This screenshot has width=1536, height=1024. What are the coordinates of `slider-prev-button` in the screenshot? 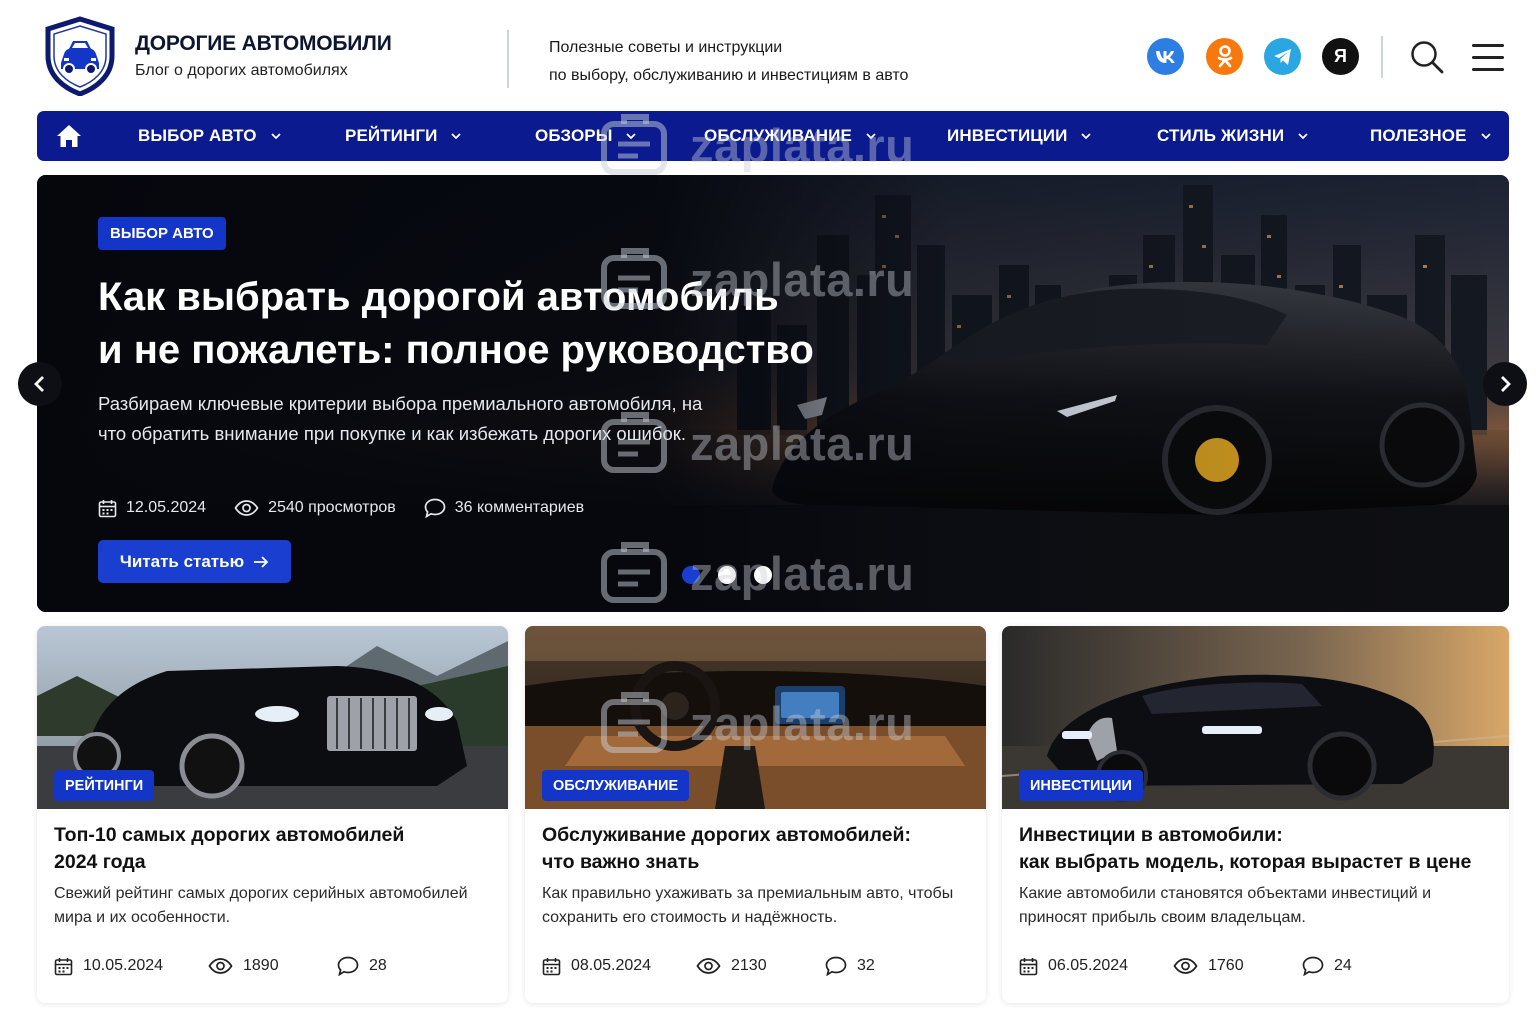 It's located at (40, 384).